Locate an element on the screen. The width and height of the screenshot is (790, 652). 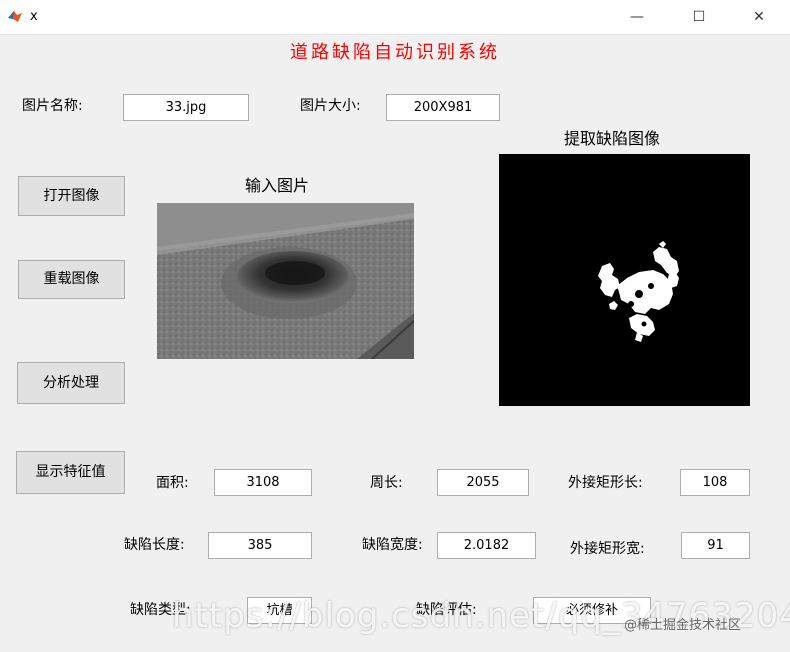
bbox-width-label: 外接矩形宽: is located at coordinates (607, 549).